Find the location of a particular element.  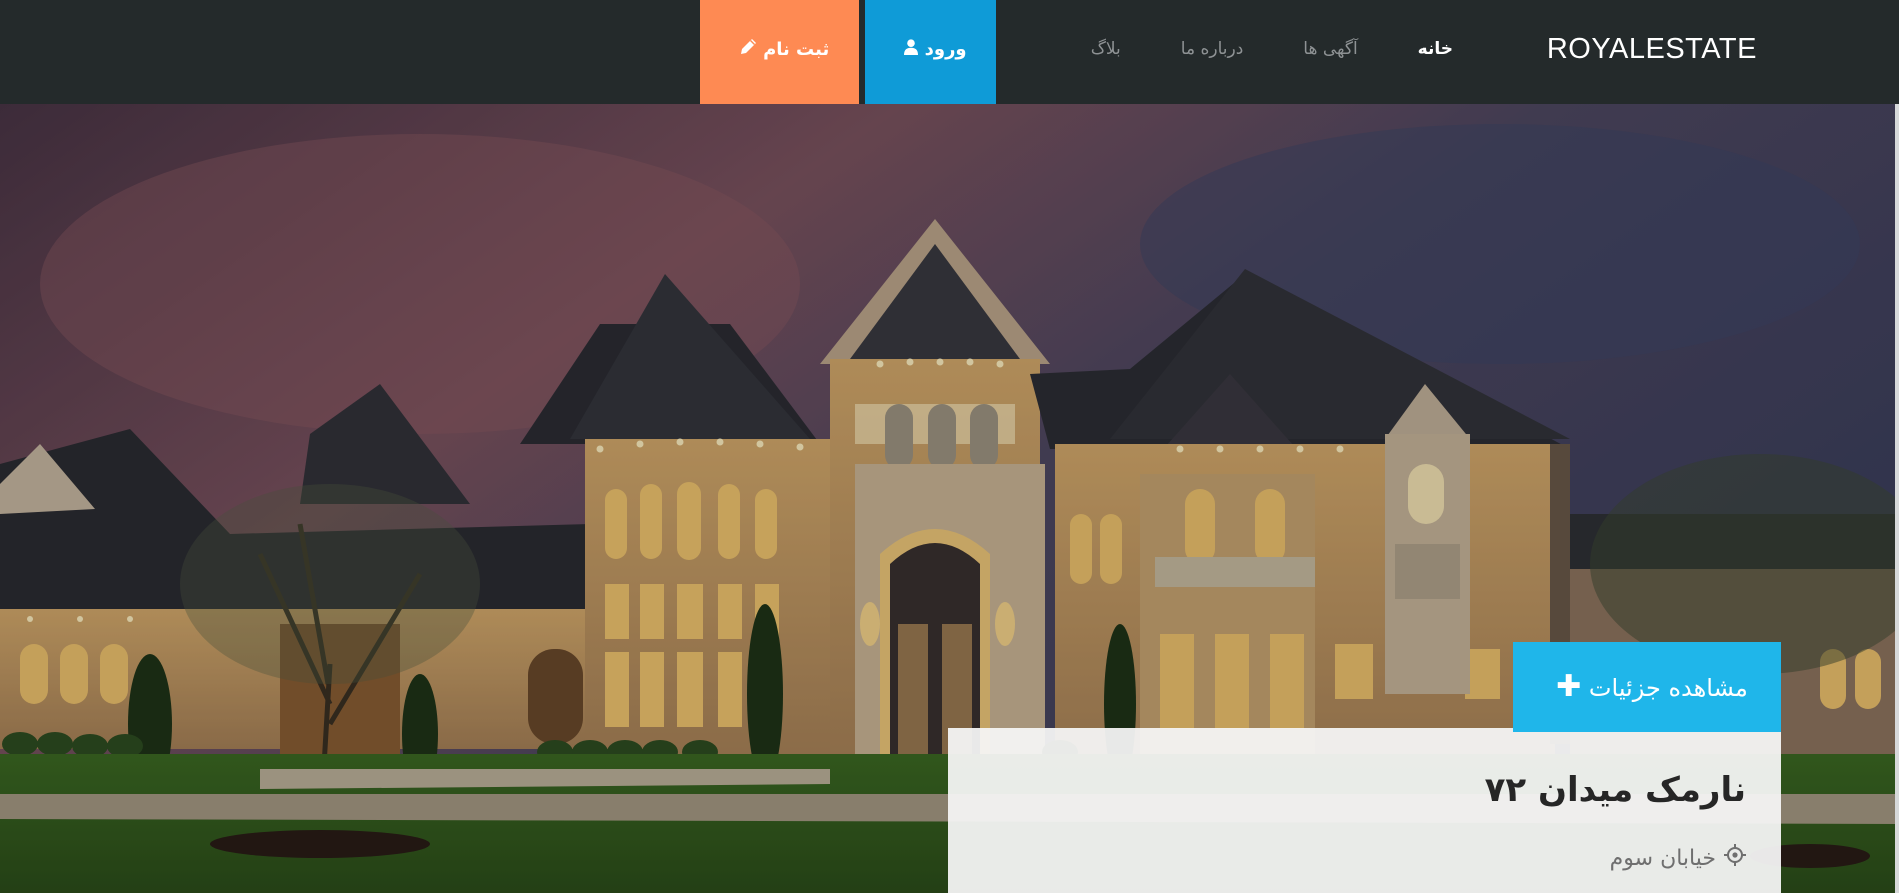

view-details-button: مشاهده جزئیات ✚ is located at coordinates (1647, 687).